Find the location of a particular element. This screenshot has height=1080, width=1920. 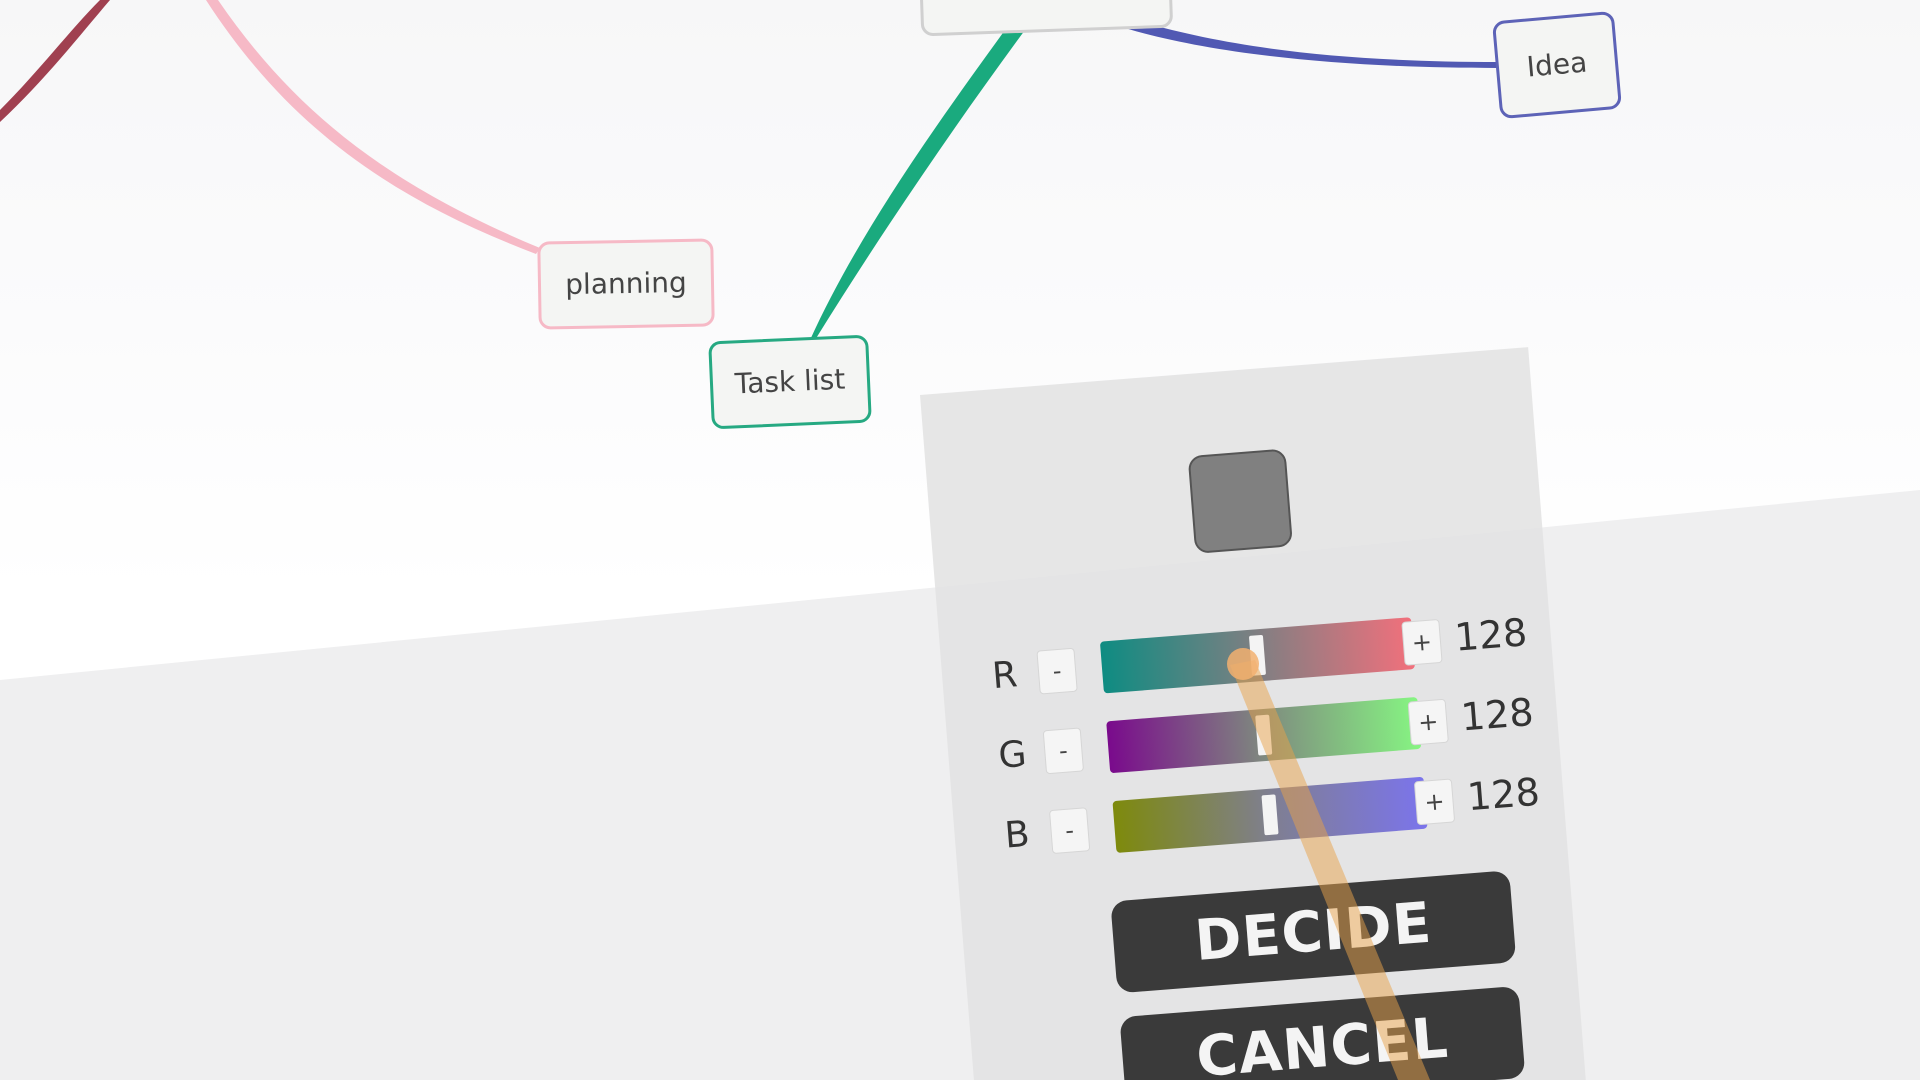

r-increment-button: + is located at coordinates (1422, 642).